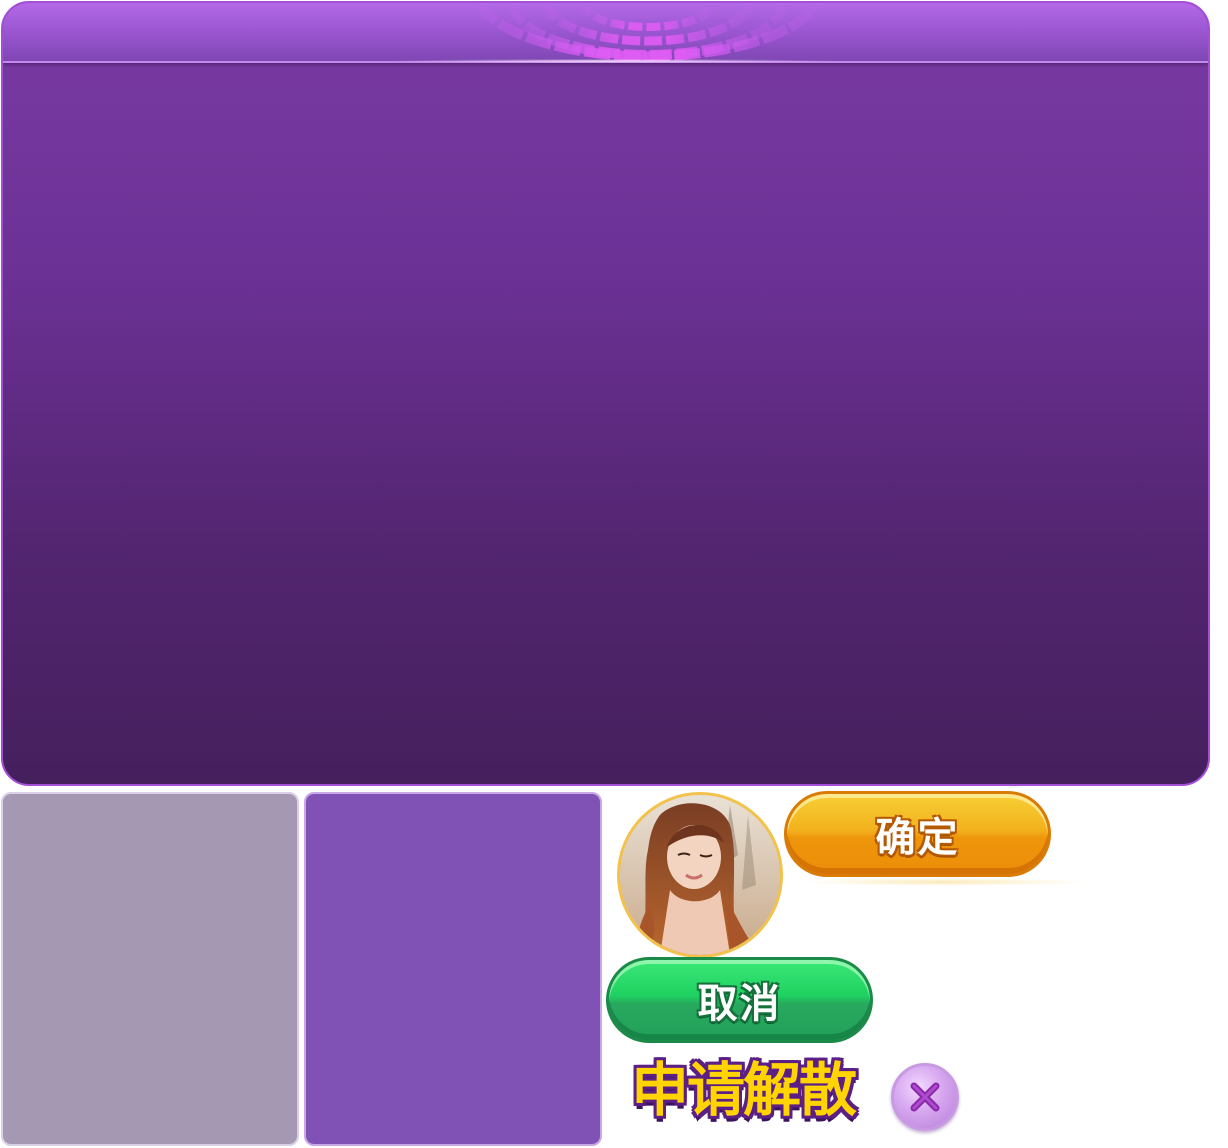 Image resolution: width=1228 pixels, height=1148 pixels. I want to click on confirm-button: 确定, so click(917, 834).